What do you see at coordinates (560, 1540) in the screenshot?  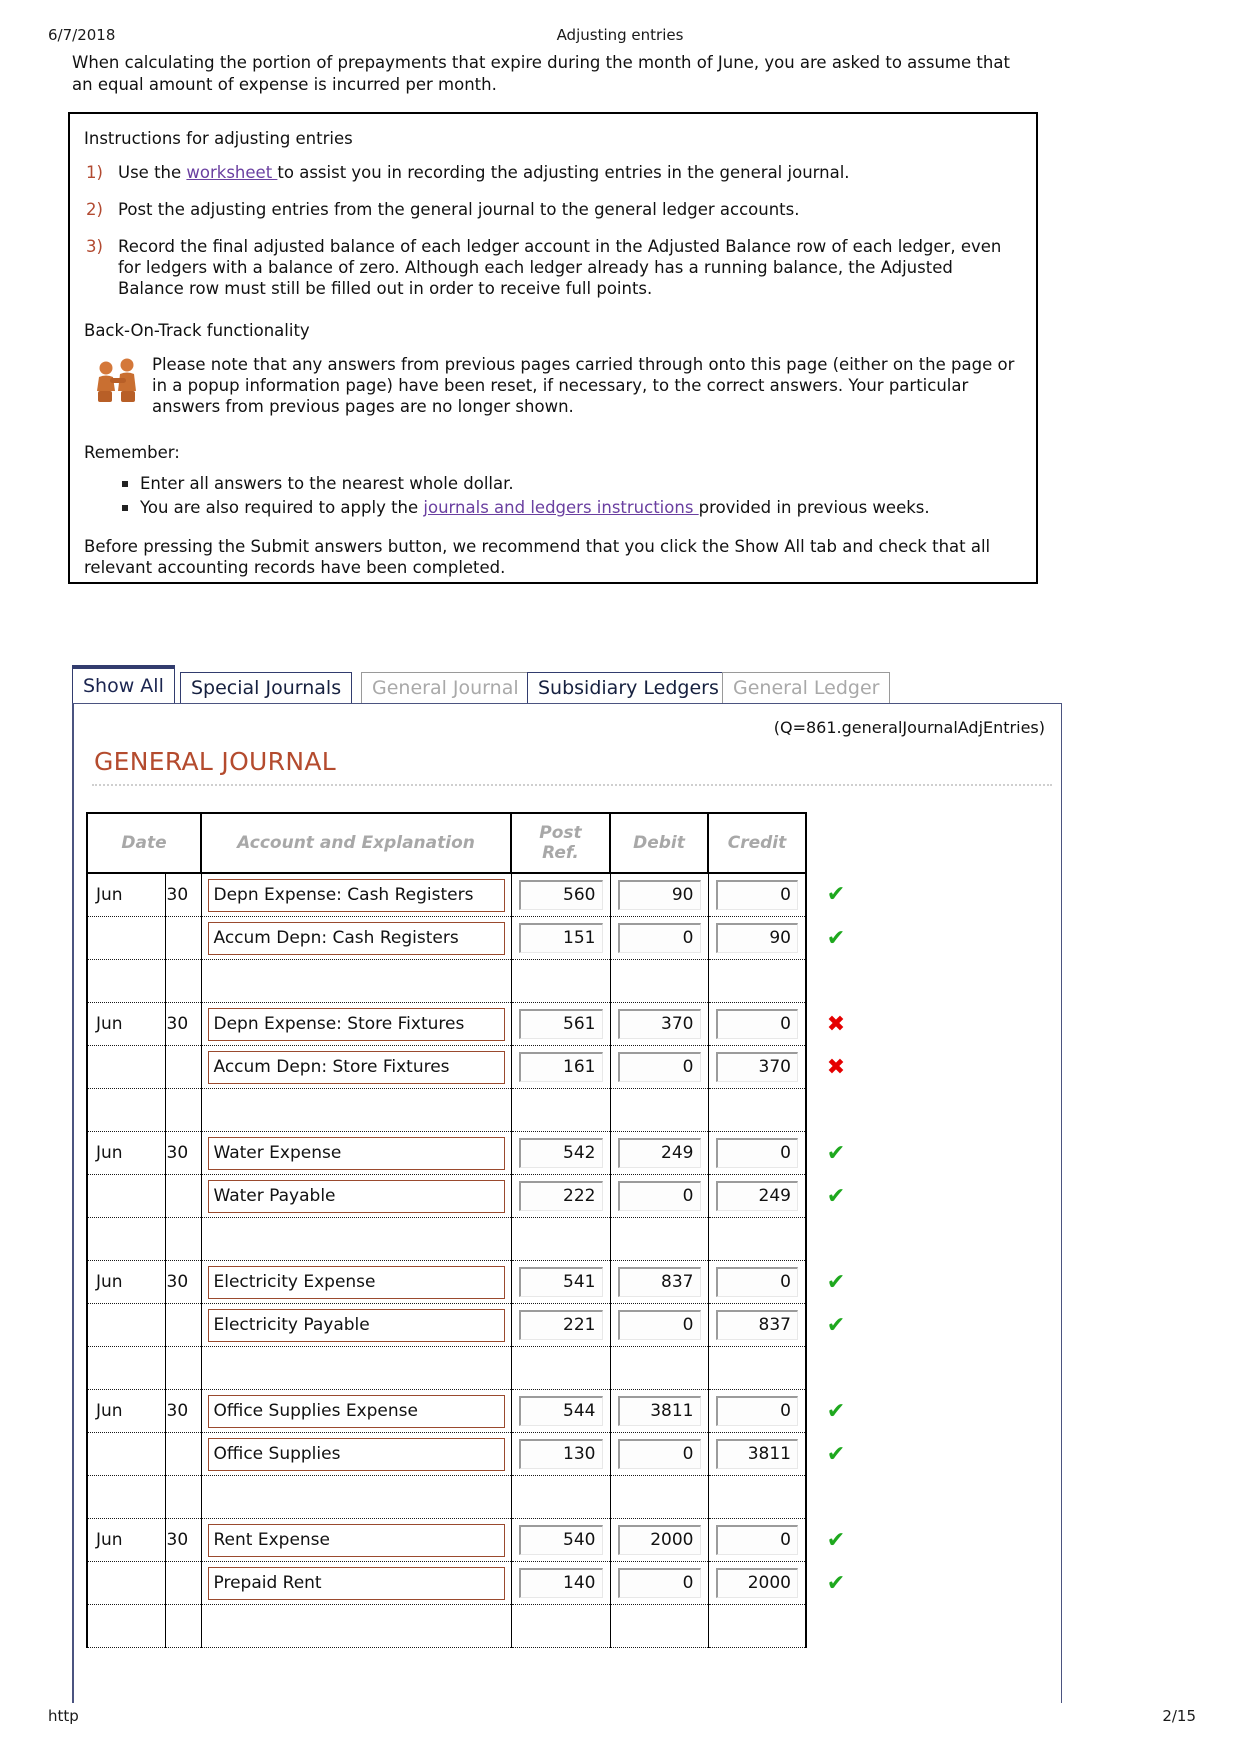 I see `post-ref-input: 540` at bounding box center [560, 1540].